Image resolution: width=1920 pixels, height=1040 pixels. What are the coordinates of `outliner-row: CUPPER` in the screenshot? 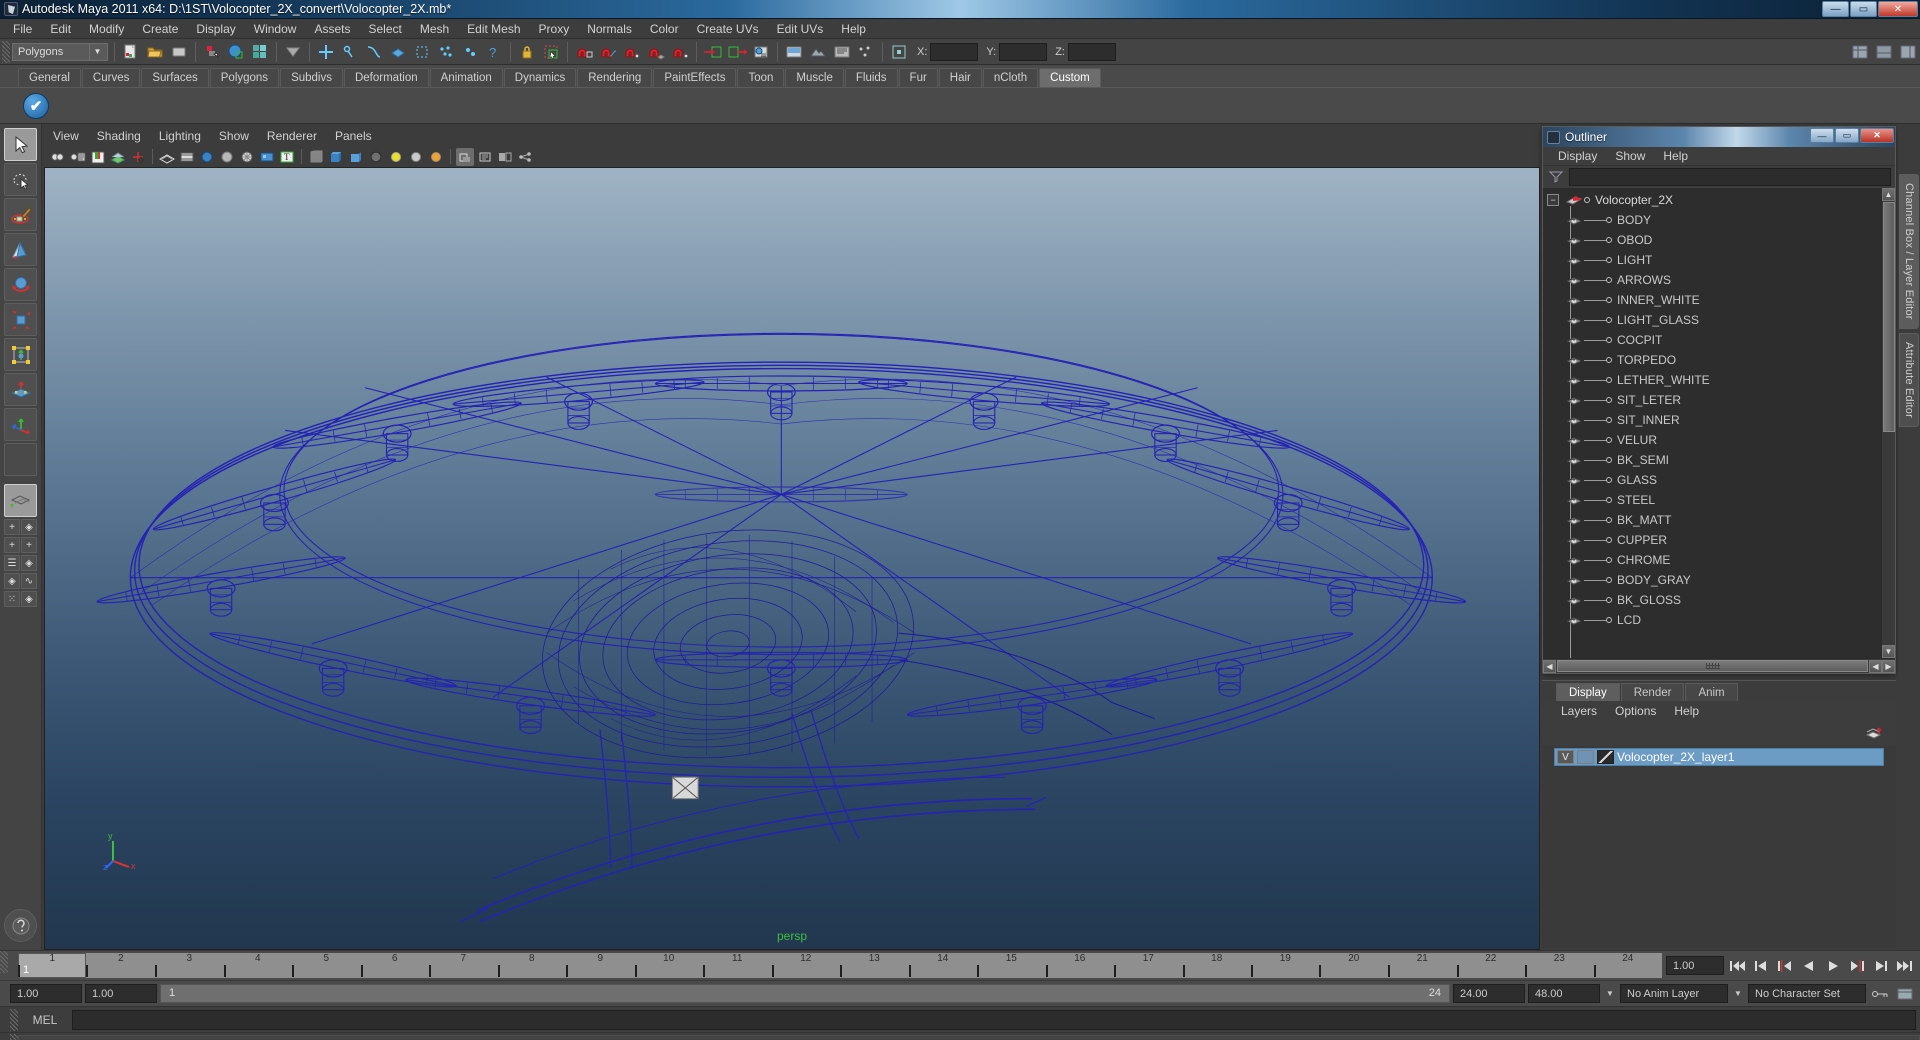 It's located at (1712, 540).